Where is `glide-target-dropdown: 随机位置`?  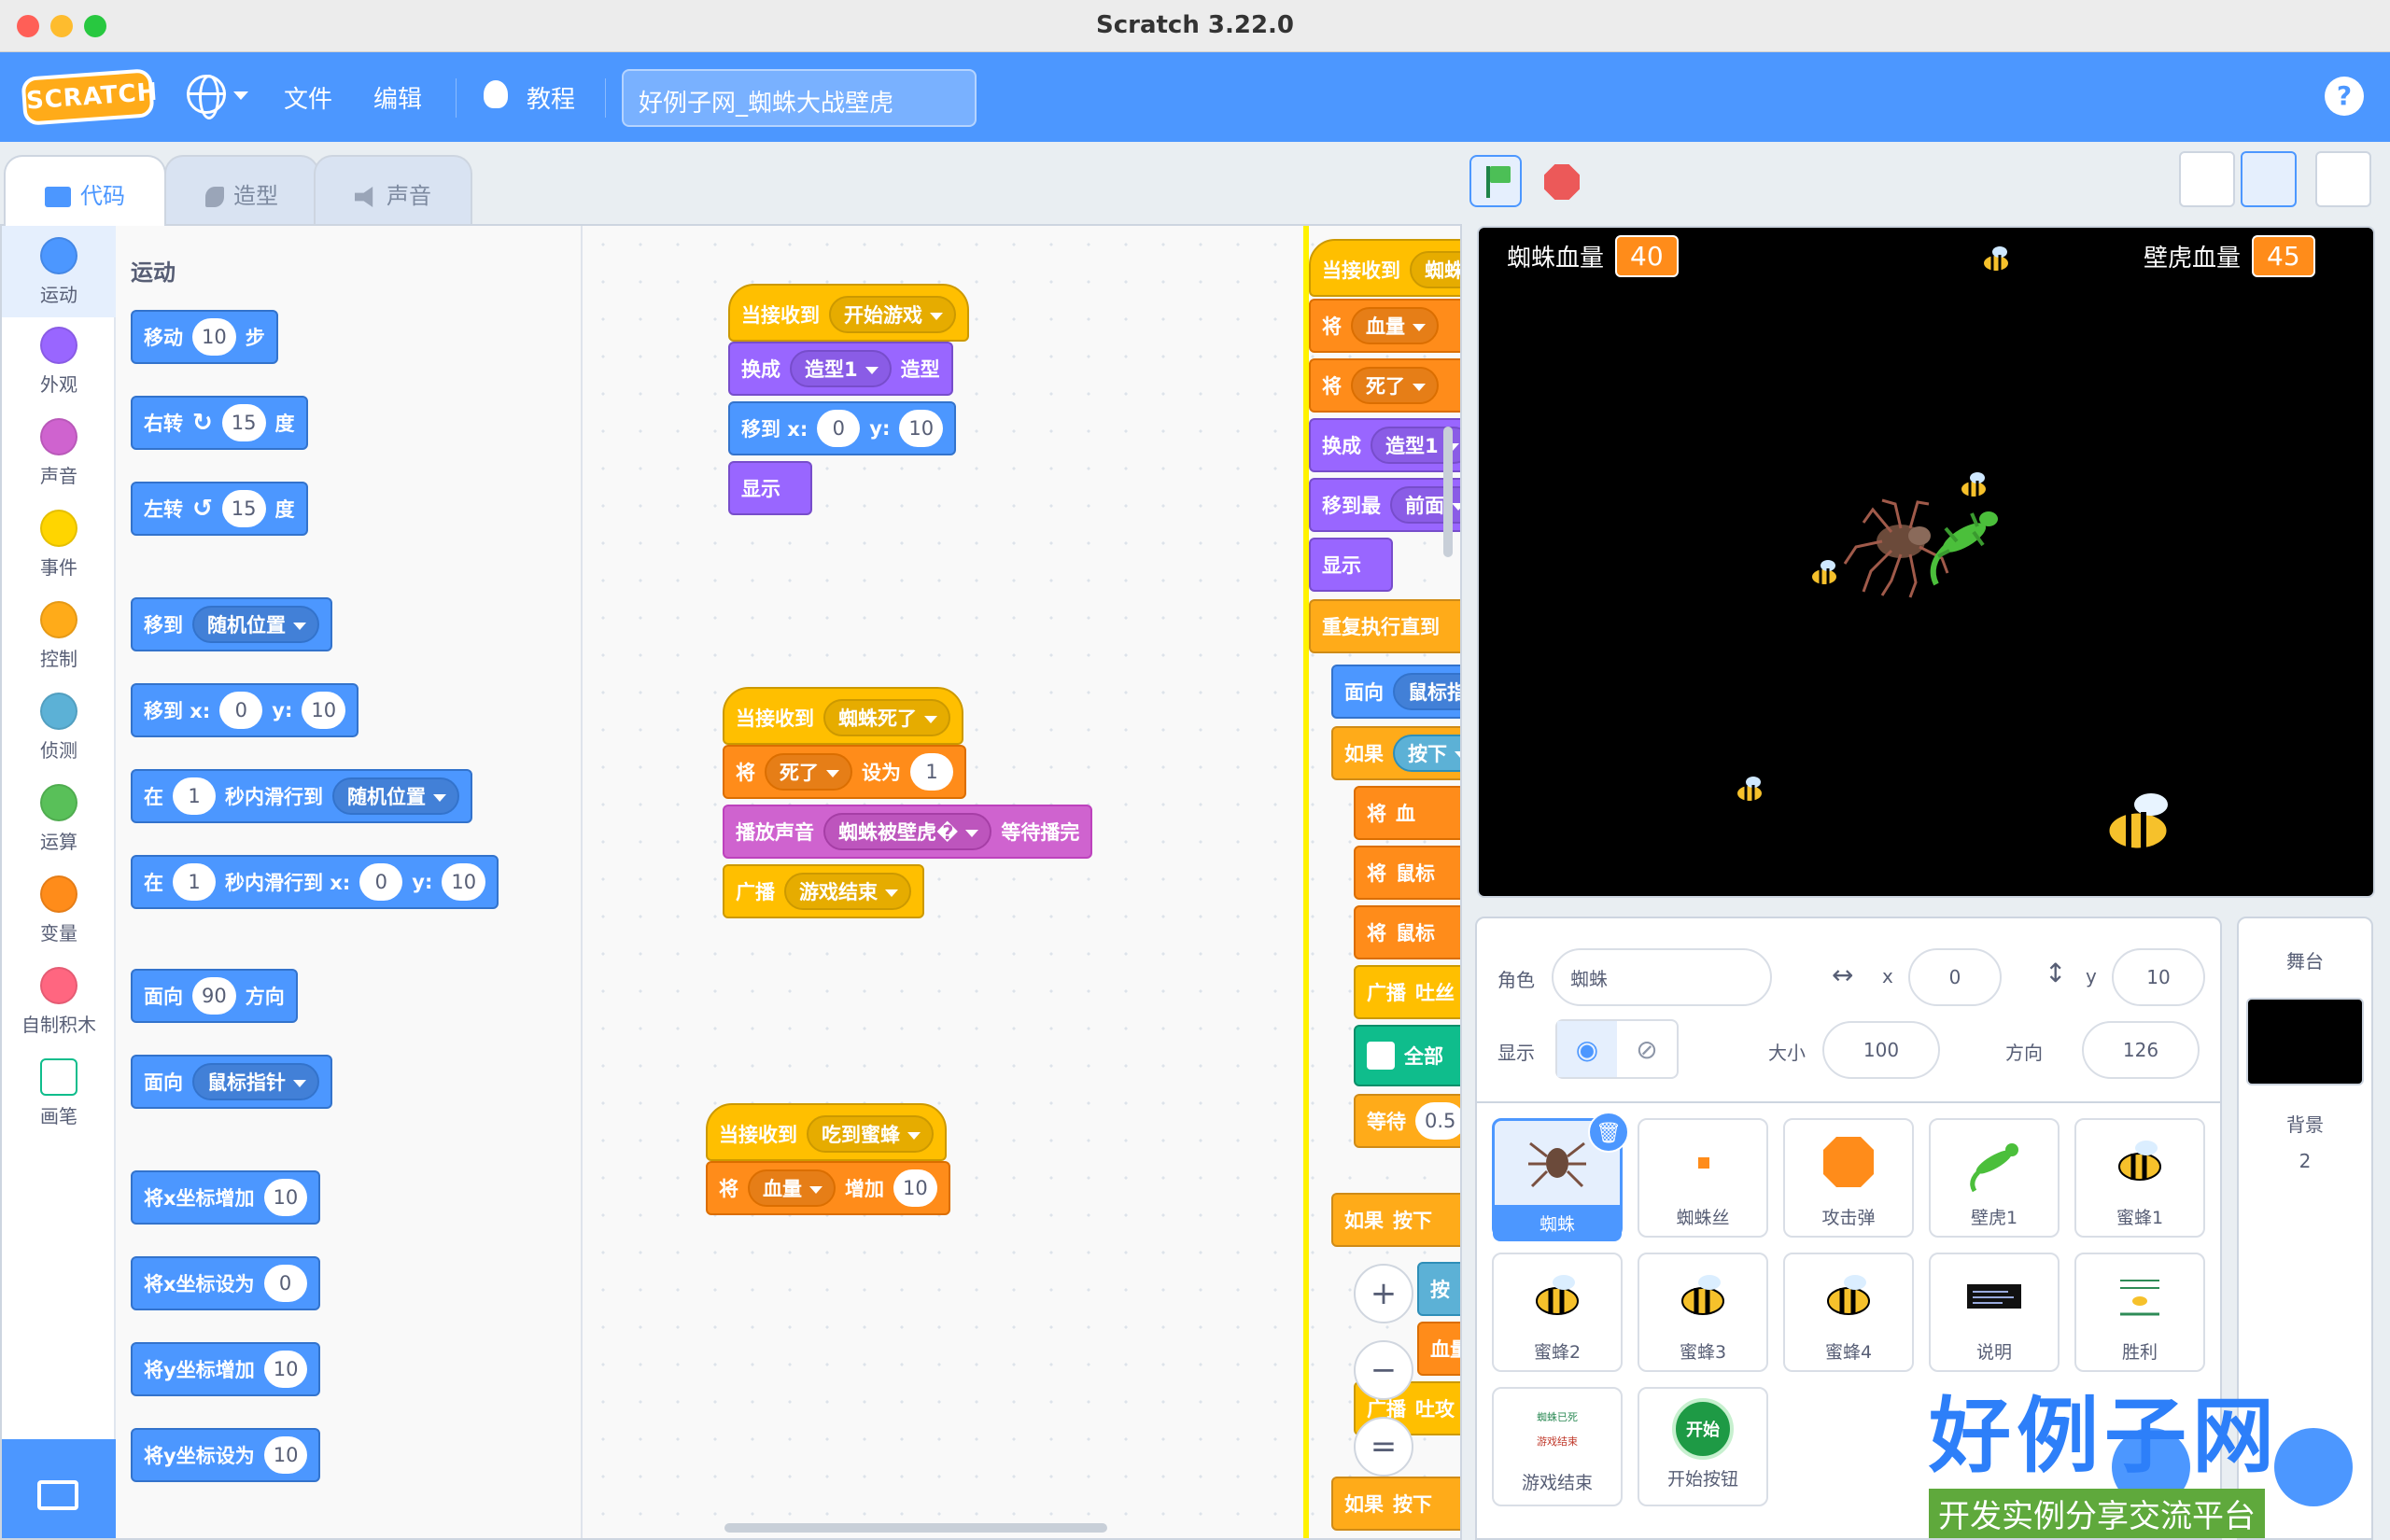 glide-target-dropdown: 随机位置 is located at coordinates (395, 796).